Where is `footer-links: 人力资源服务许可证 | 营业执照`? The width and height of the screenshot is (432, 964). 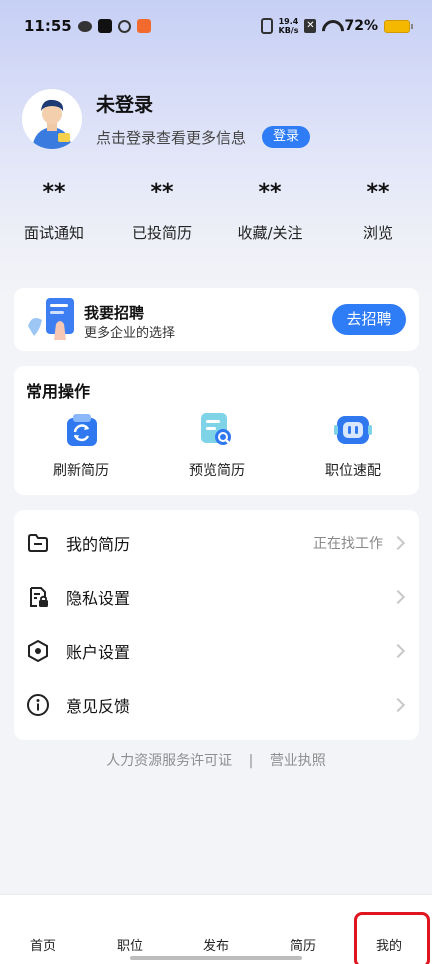
footer-links: 人力资源服务许可证 | 营业执照 is located at coordinates (216, 760).